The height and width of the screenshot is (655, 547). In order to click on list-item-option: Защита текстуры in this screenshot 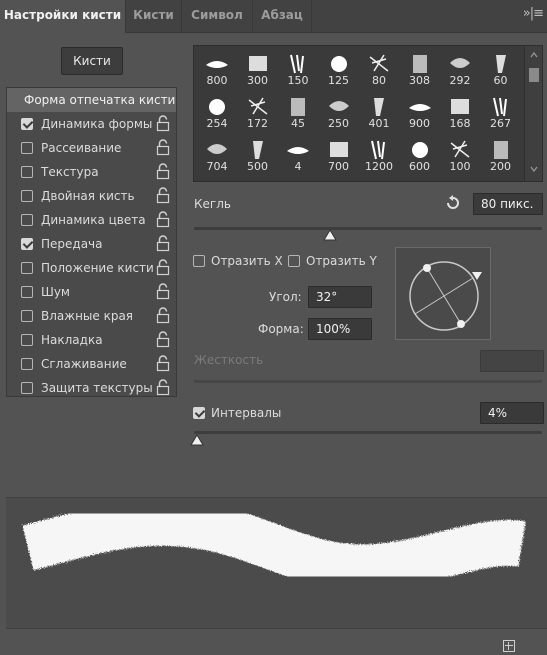, I will do `click(91, 388)`.